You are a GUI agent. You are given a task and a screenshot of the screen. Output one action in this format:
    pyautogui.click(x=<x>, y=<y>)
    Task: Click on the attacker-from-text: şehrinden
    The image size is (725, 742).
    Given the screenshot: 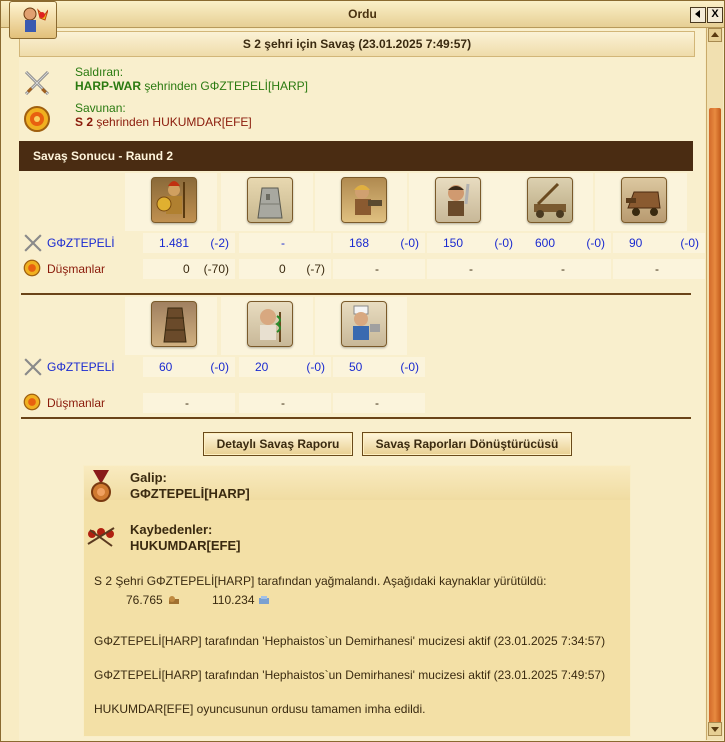 What is the action you would take?
    pyautogui.click(x=171, y=86)
    